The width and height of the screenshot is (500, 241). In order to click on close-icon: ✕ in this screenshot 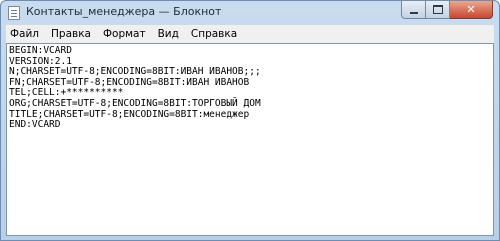, I will do `click(471, 9)`.